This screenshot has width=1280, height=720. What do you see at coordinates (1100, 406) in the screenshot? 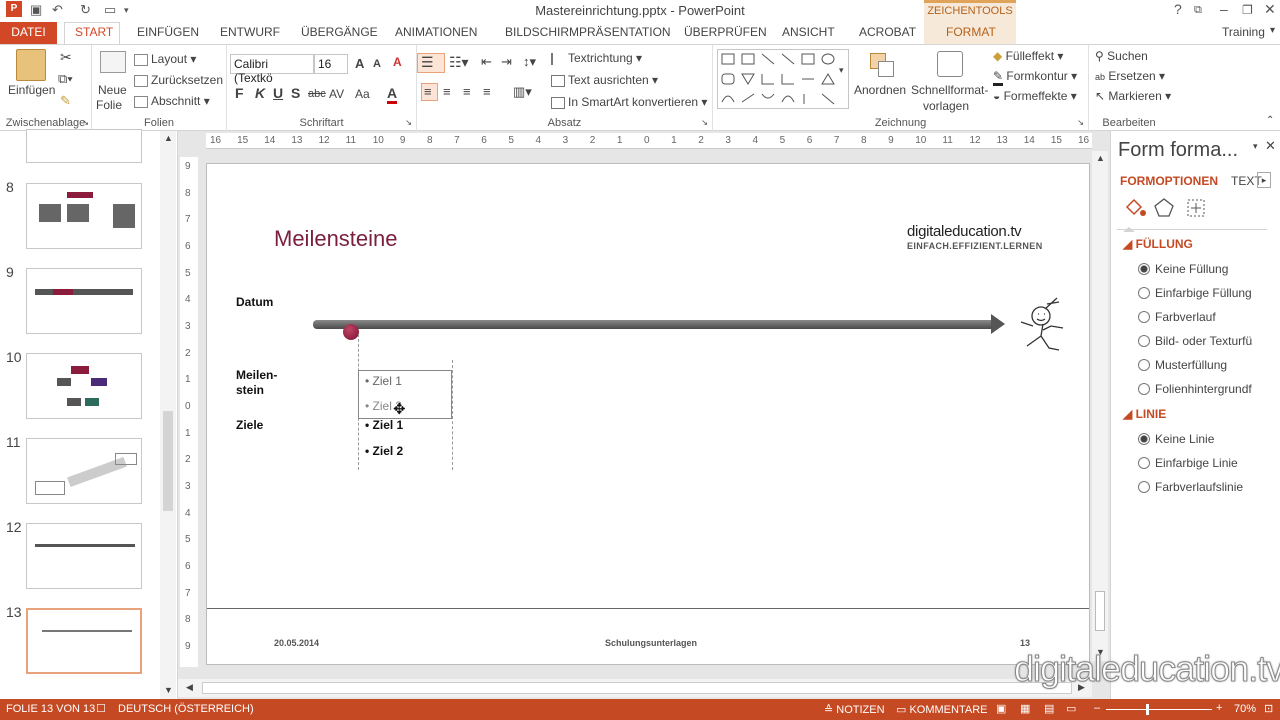
I see `slide-vertical-scrollbar: ▲ ▼` at bounding box center [1100, 406].